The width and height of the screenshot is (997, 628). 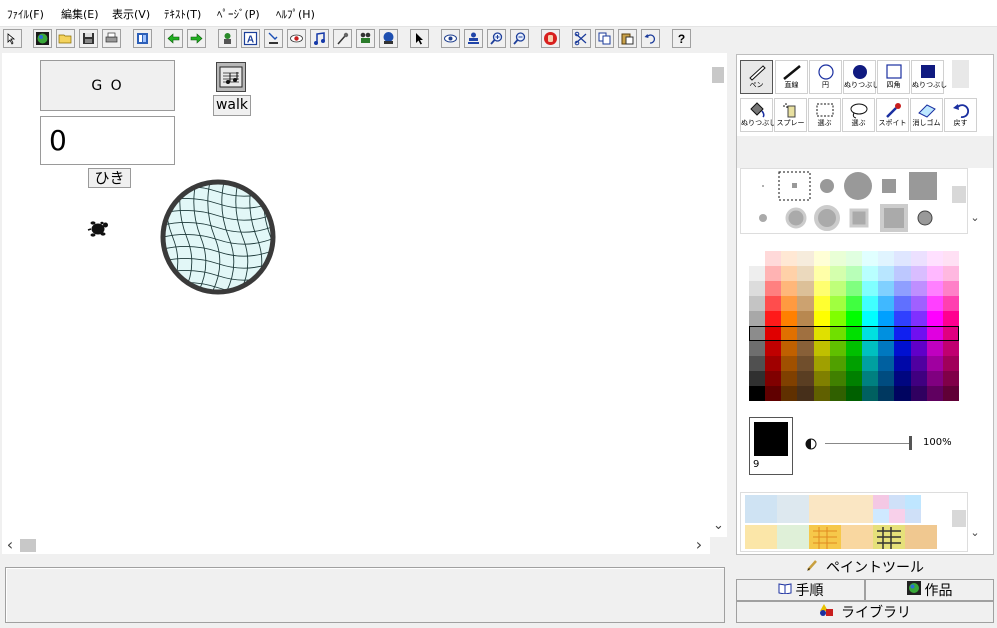 I want to click on filled-rectangle-tool: ぬりつぶし, so click(x=929, y=77).